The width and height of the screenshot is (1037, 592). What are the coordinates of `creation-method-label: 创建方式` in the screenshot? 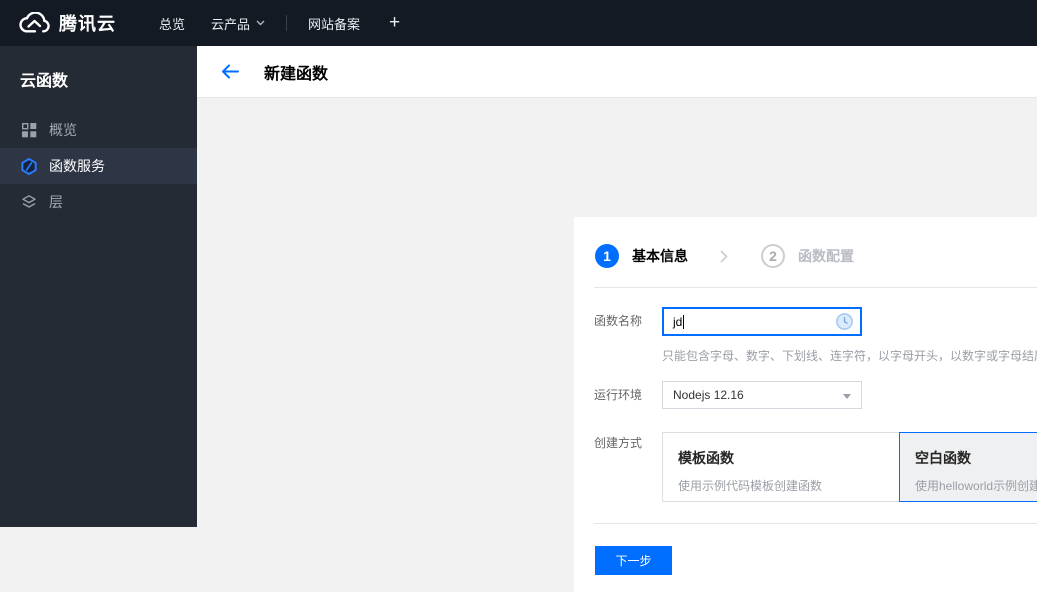 It's located at (618, 443).